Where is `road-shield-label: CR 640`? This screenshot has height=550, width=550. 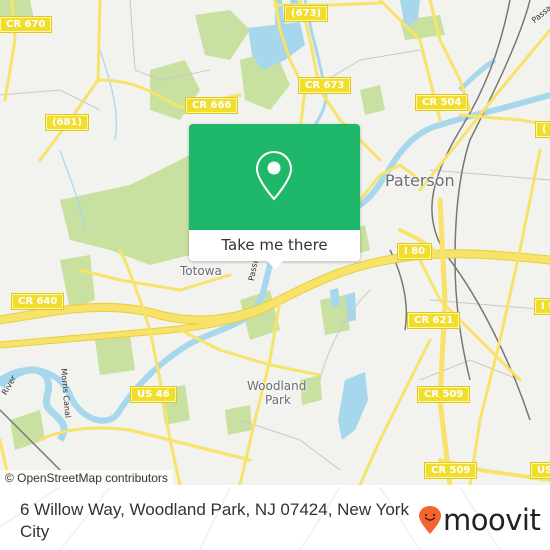 road-shield-label: CR 640 is located at coordinates (38, 301).